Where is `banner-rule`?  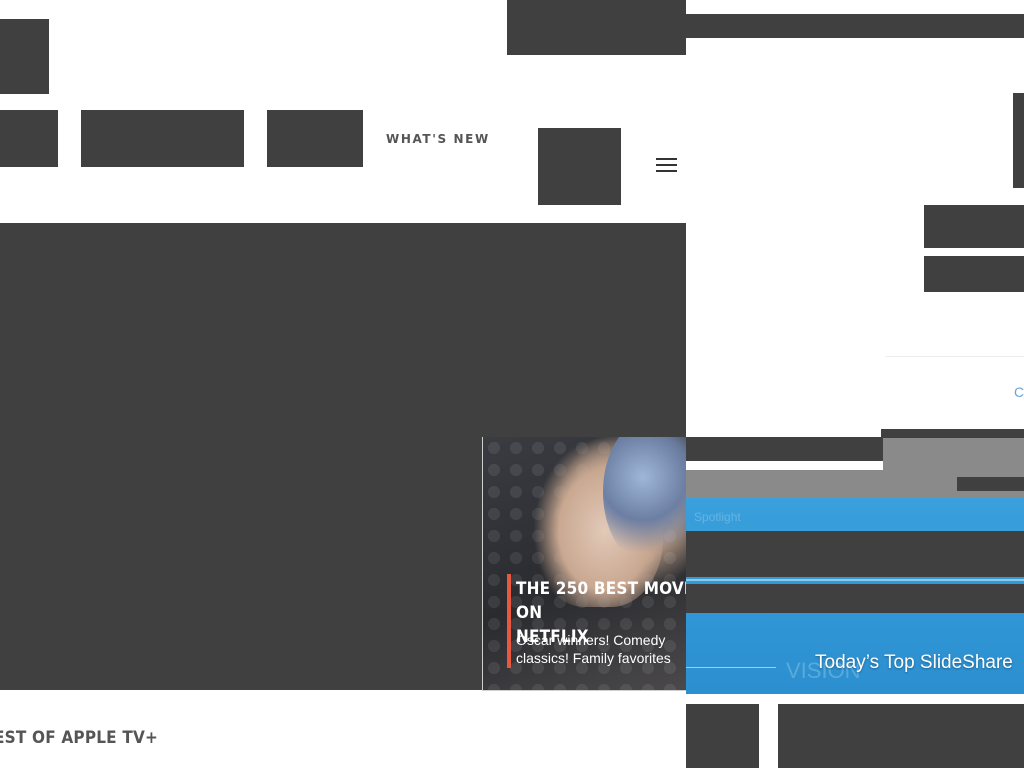 banner-rule is located at coordinates (731, 667).